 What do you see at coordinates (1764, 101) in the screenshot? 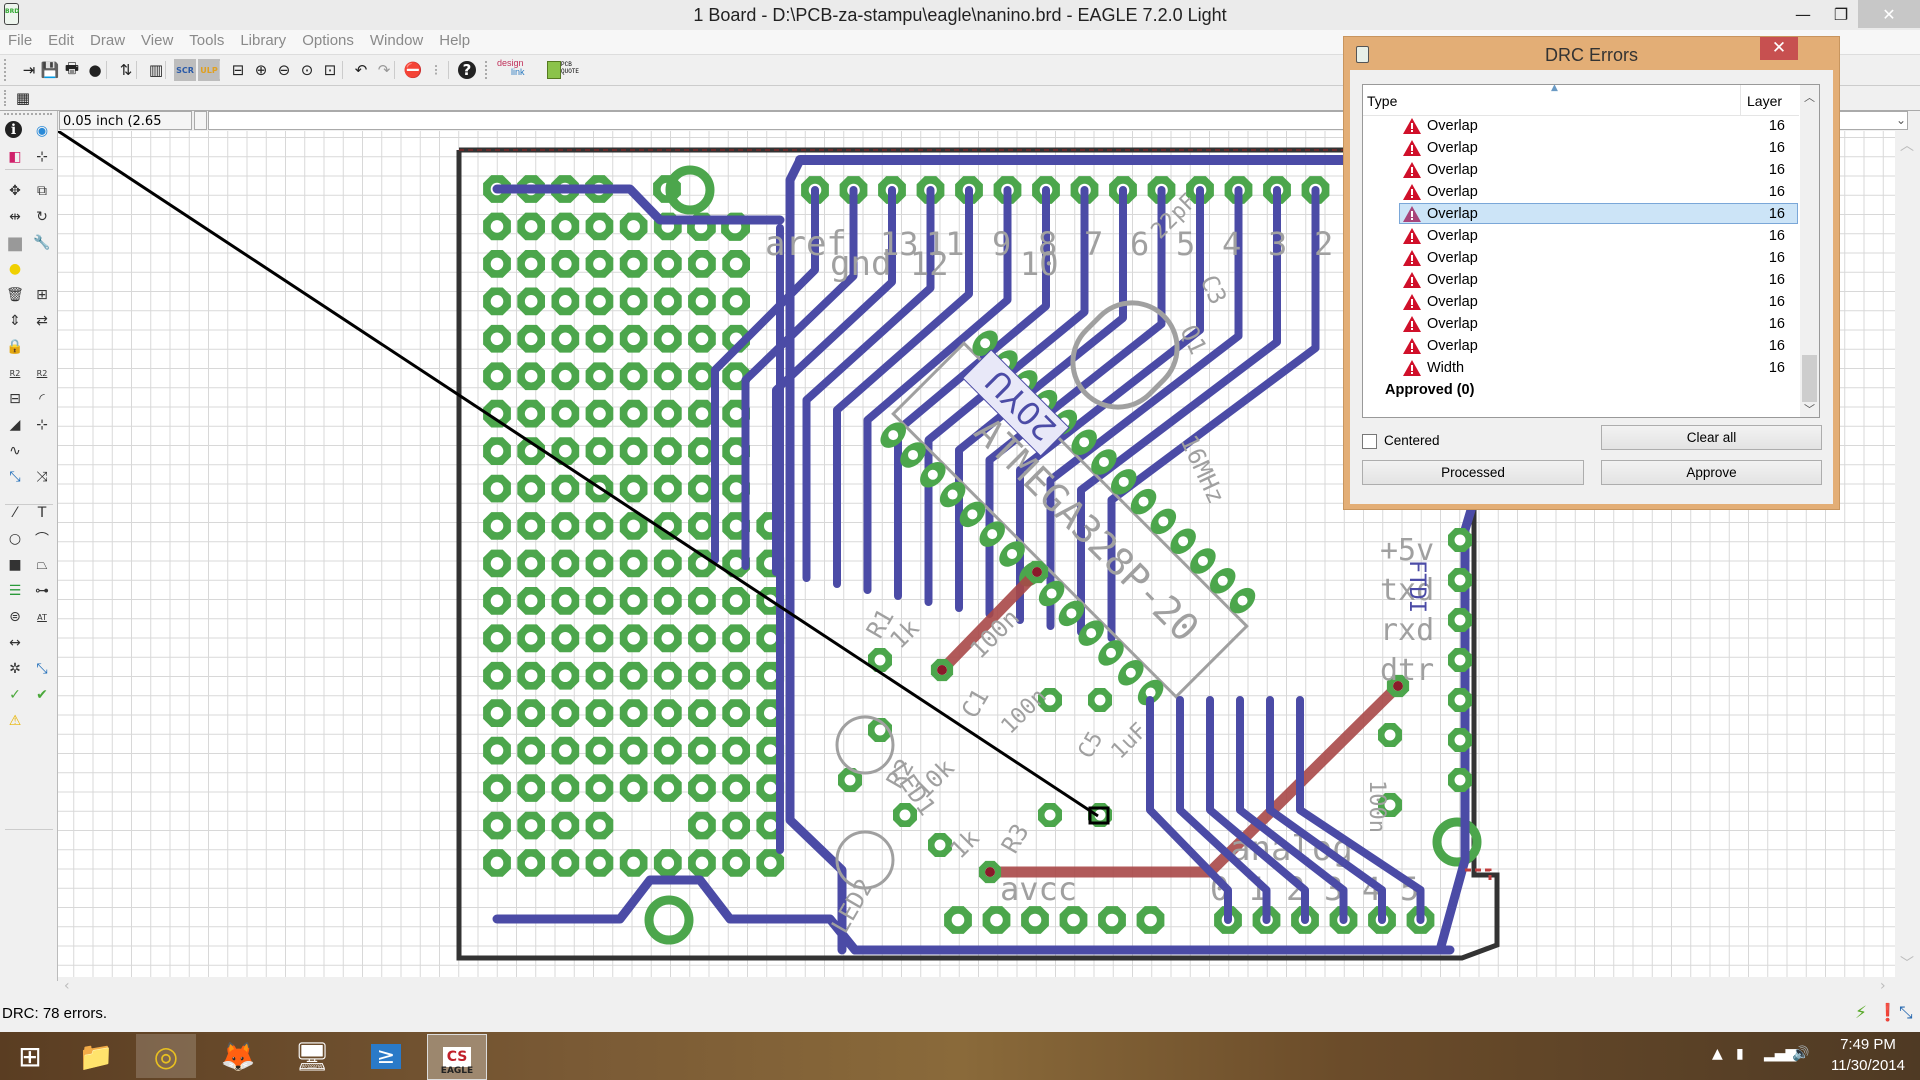
I see `column-header-layer: Layer` at bounding box center [1764, 101].